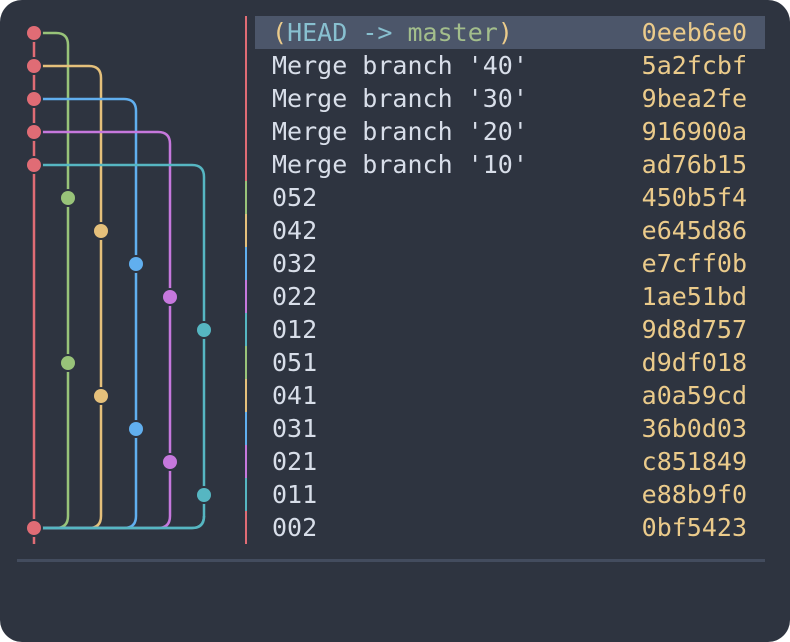  I want to click on ref-labels: (HEAD -> master), so click(392, 32).